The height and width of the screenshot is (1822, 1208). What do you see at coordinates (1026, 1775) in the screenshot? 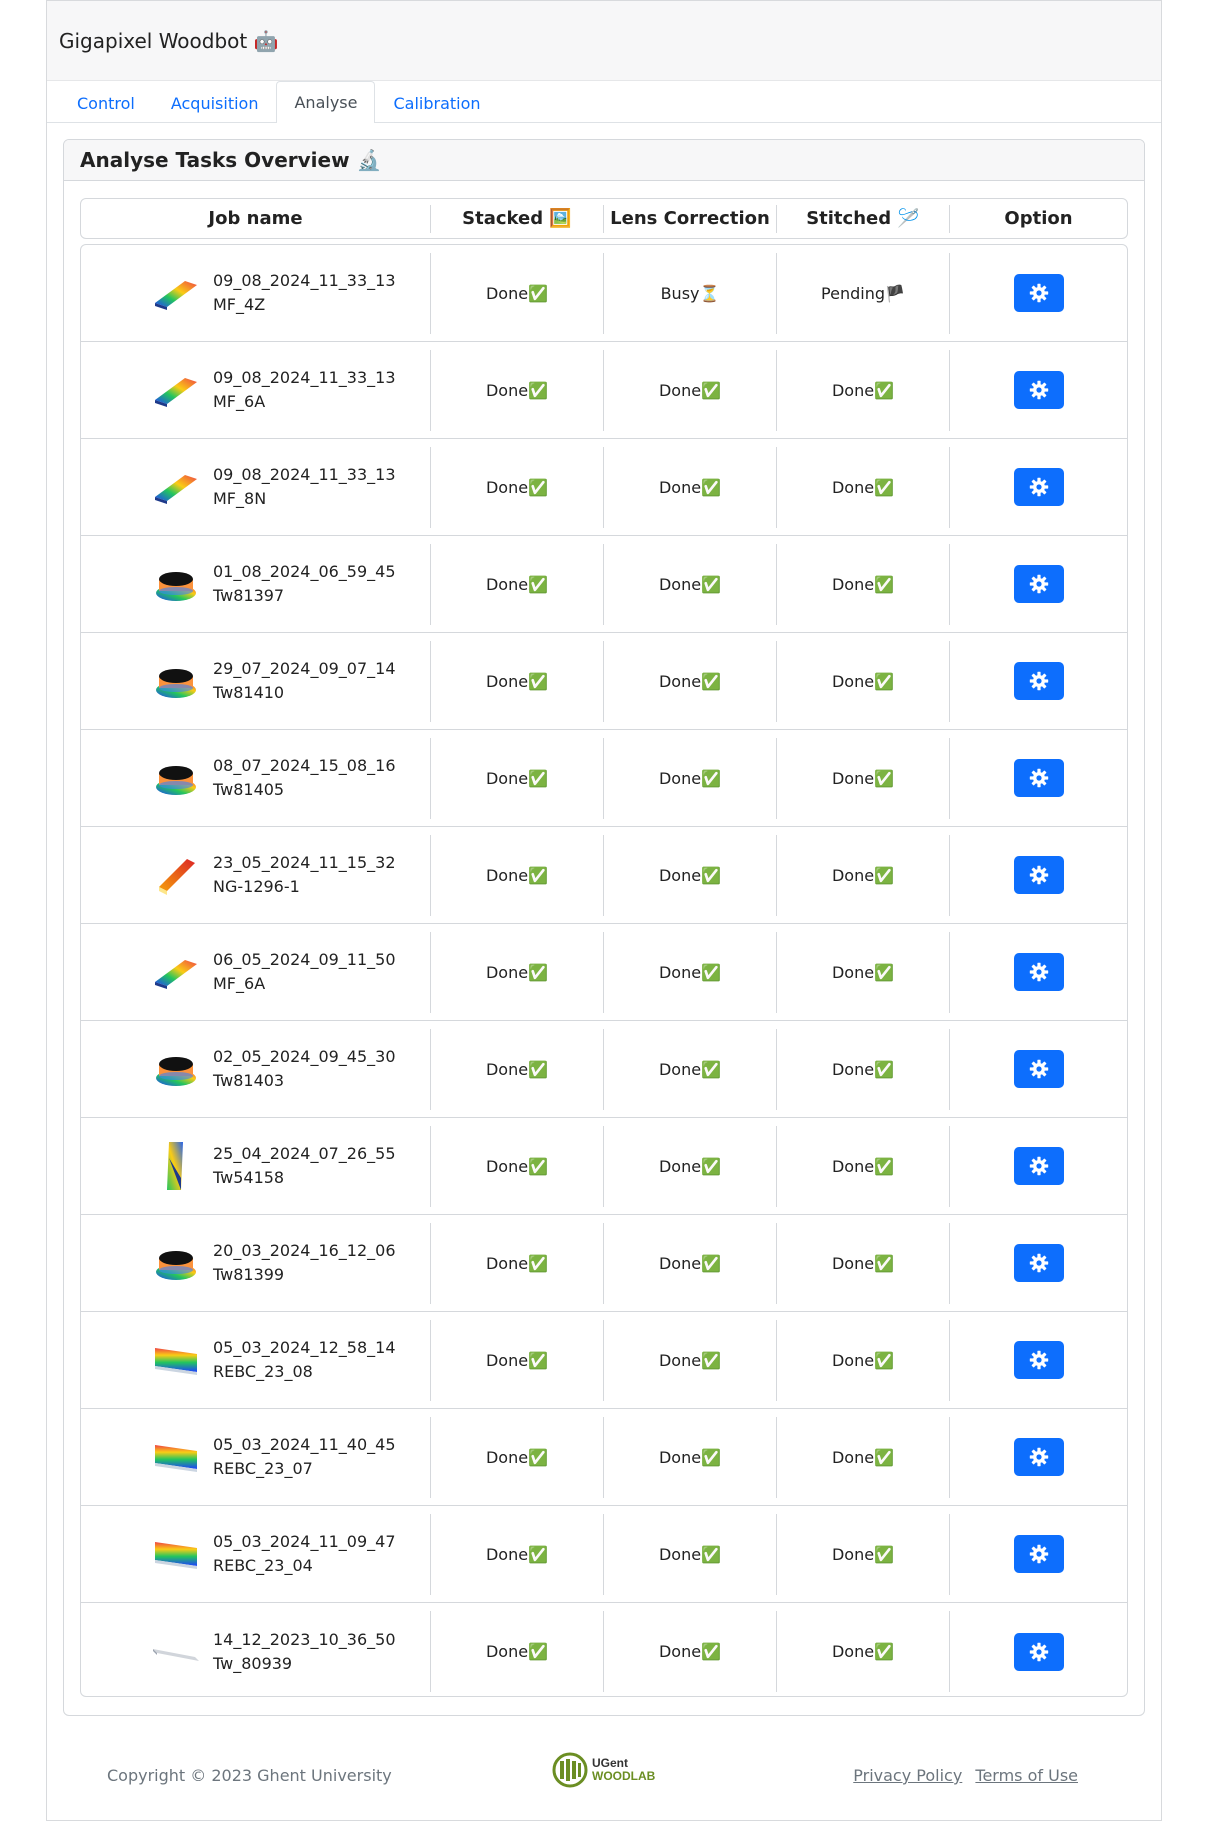
I see `terms-of-use-link: Terms of Use` at bounding box center [1026, 1775].